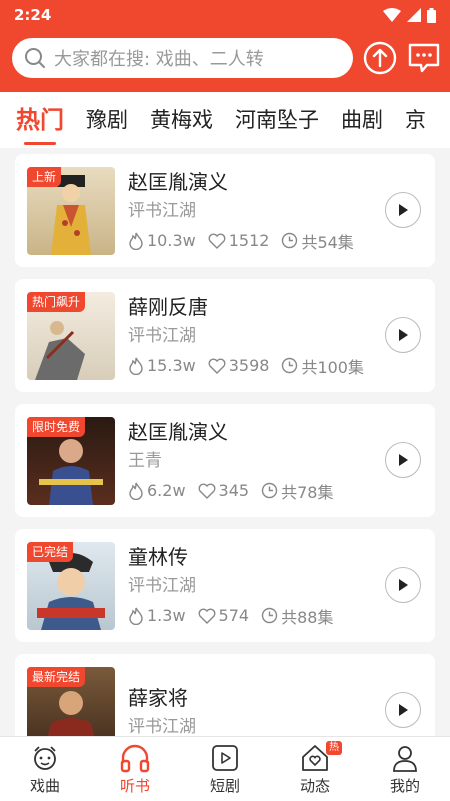 The height and width of the screenshot is (801, 450). Describe the element at coordinates (56, 676) in the screenshot. I see `cover-badge: 最新完结` at that location.